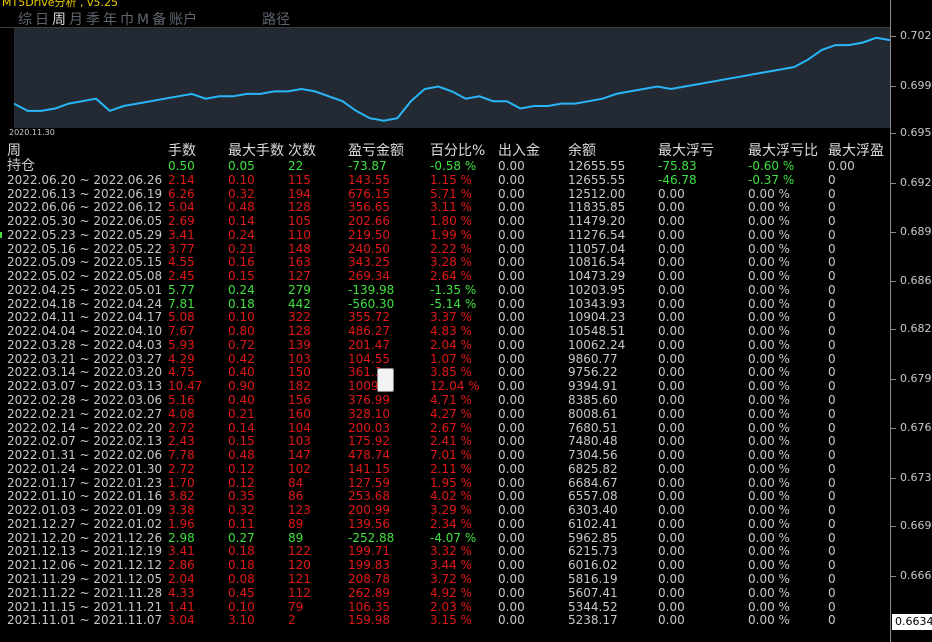 The width and height of the screenshot is (932, 642). Describe the element at coordinates (85, 234) in the screenshot. I see `table-cell: 2022.05.23 ~ 2022.05.29` at that location.